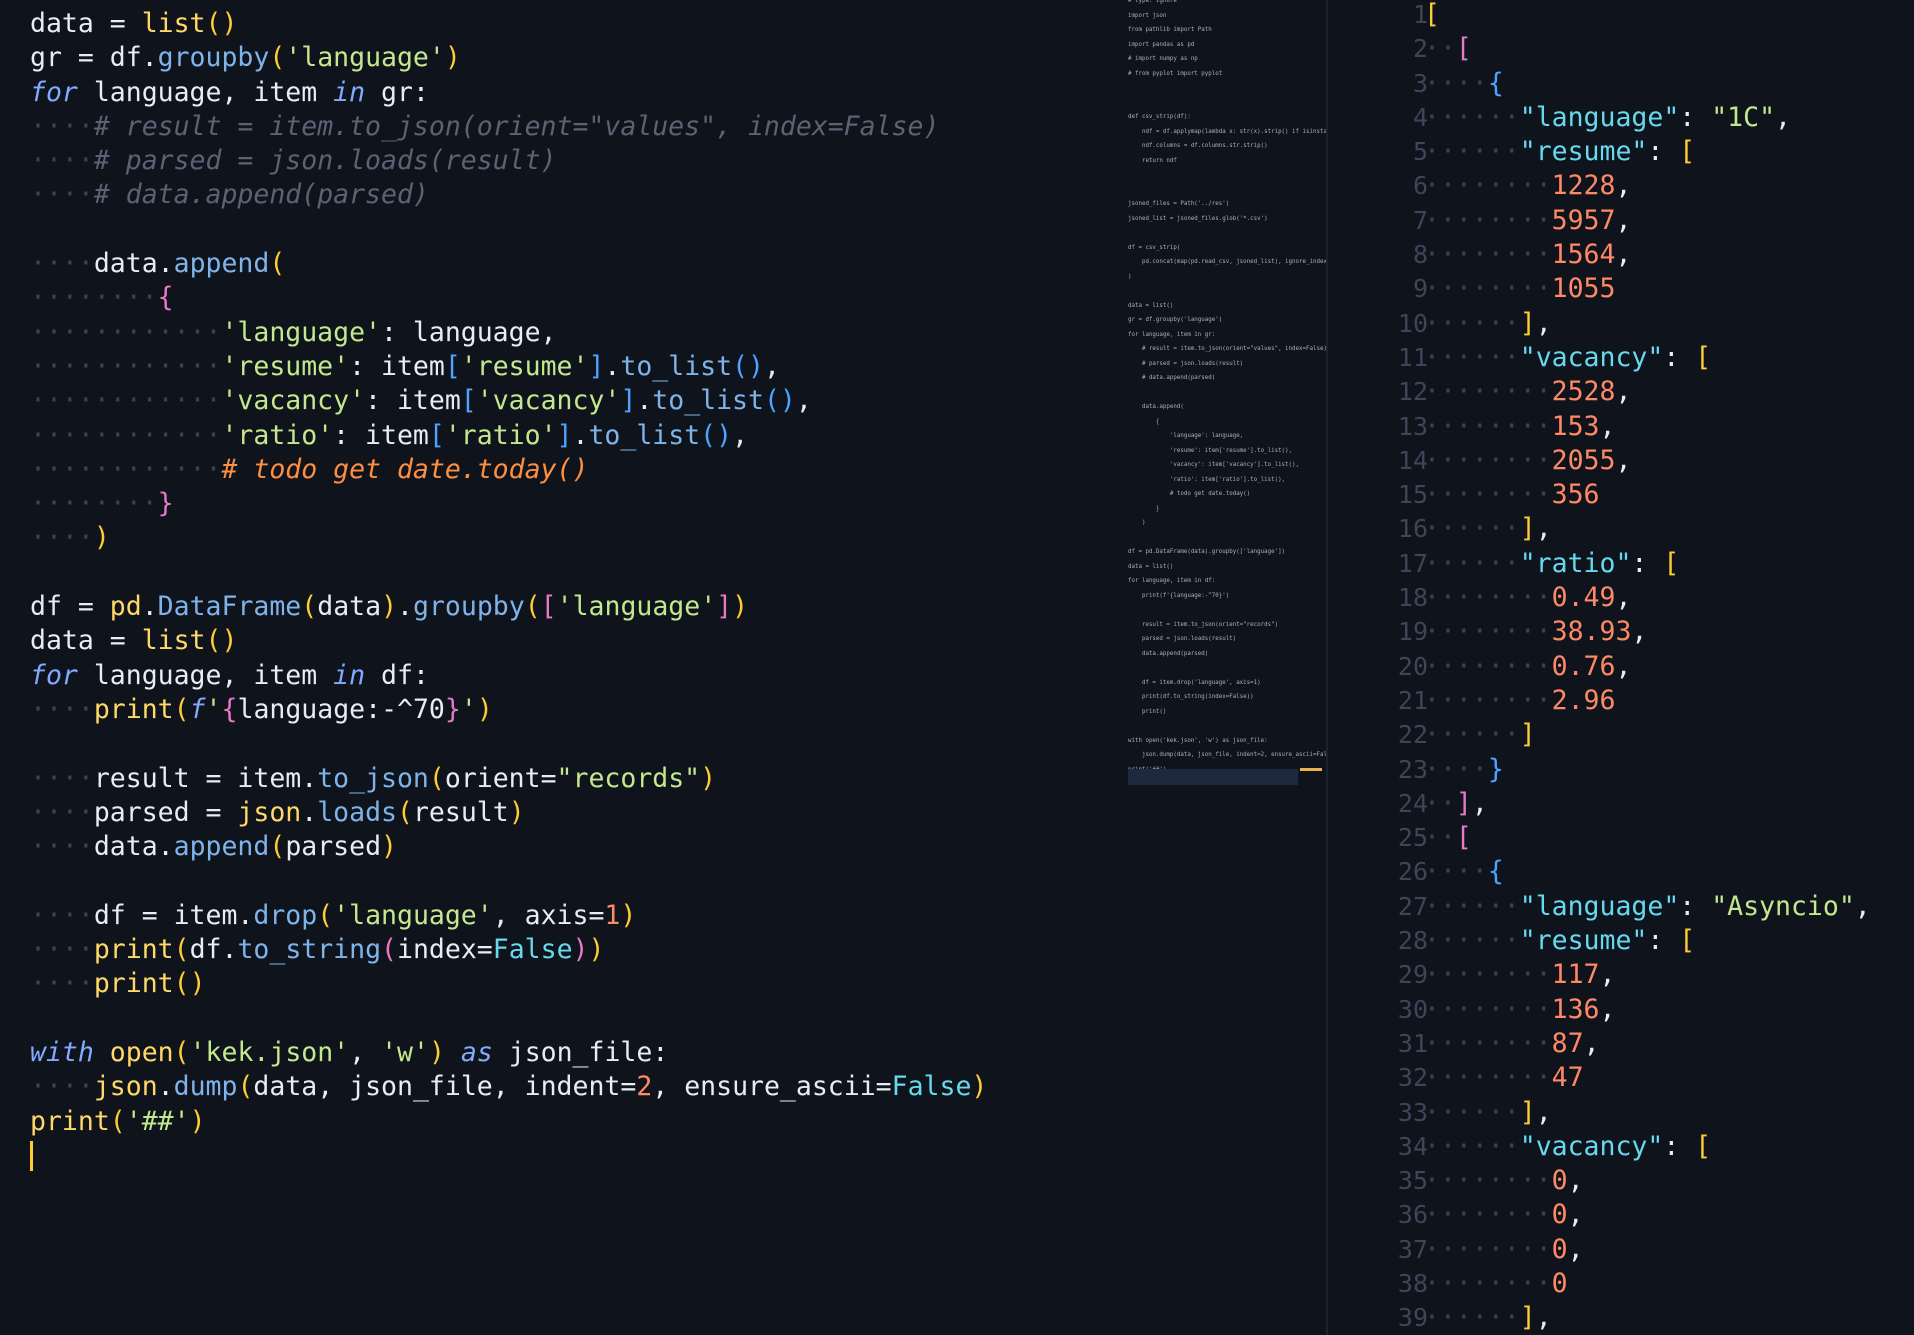 The width and height of the screenshot is (1914, 1335). Describe the element at coordinates (508, 950) in the screenshot. I see `code-line: ····print(df.to_string(index=False))` at that location.